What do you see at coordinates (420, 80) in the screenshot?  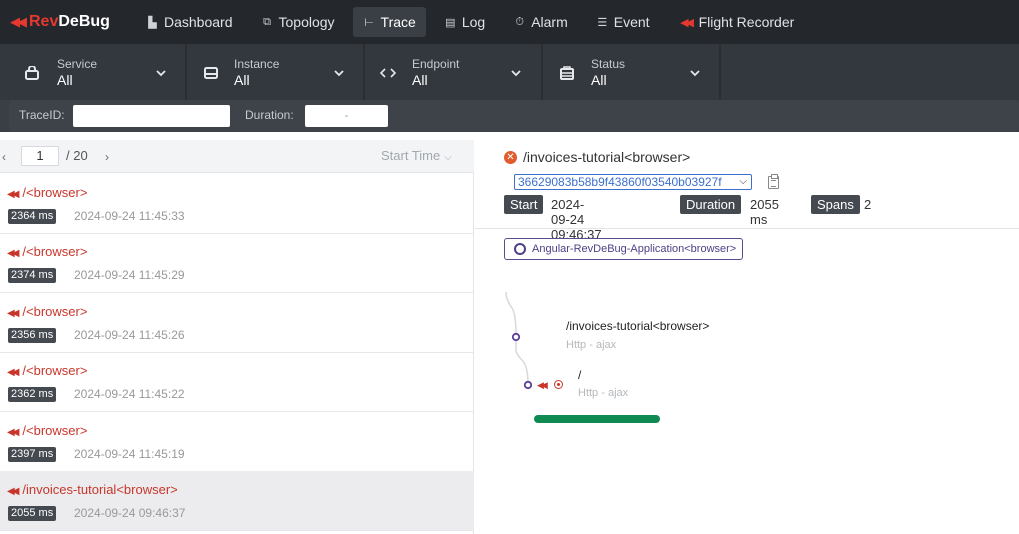 I see `endpoint-filter-value: All` at bounding box center [420, 80].